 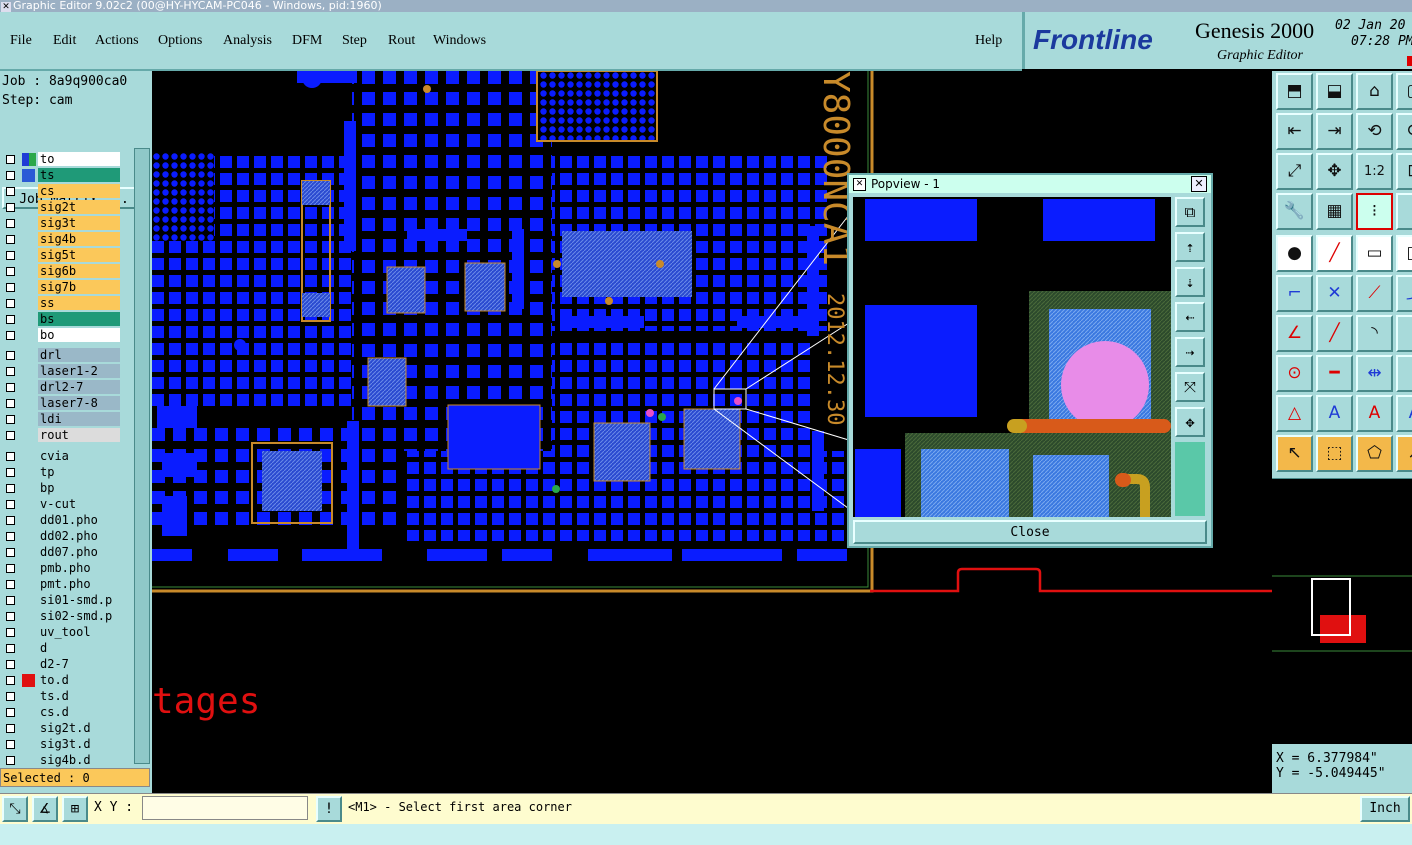 What do you see at coordinates (61, 371) in the screenshot?
I see `layer-row: laser1-2` at bounding box center [61, 371].